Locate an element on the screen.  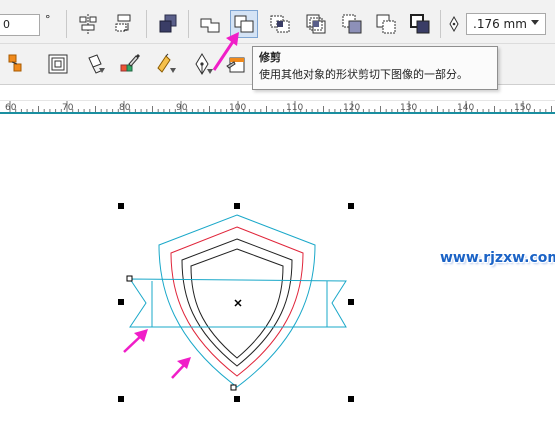
outline-width-value: .176 mm is located at coordinates (500, 24).